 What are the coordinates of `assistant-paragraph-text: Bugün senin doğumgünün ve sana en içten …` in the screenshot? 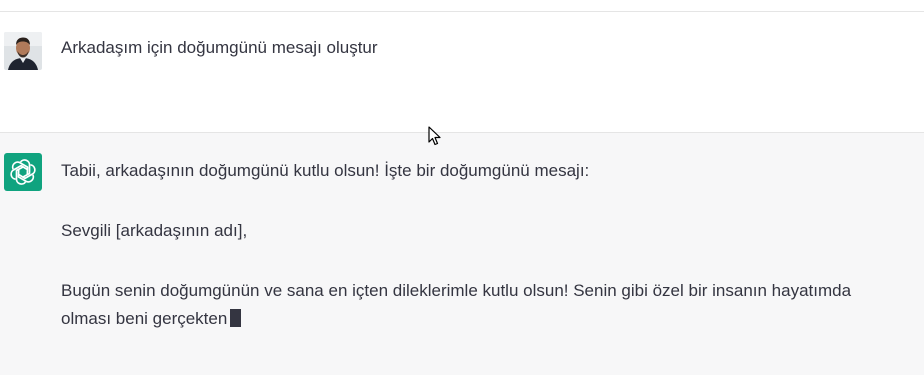 It's located at (456, 304).